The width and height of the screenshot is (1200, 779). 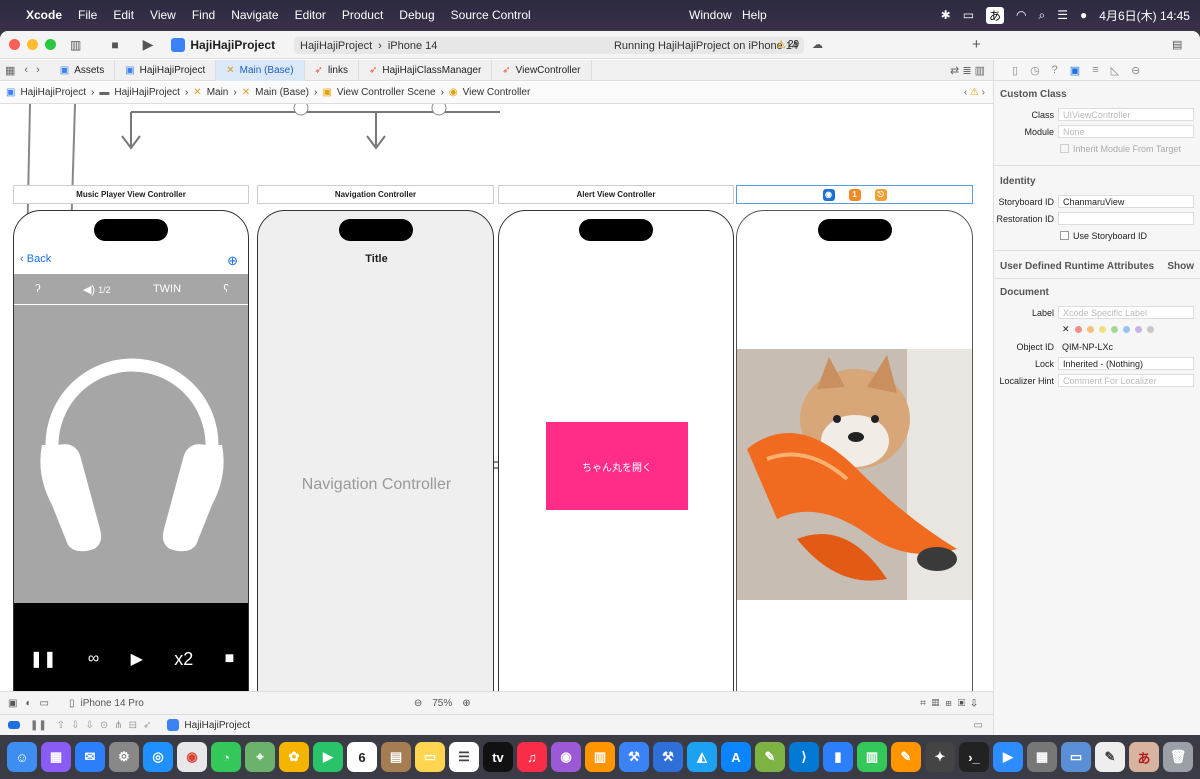 What do you see at coordinates (951, 703) in the screenshot?
I see `layout-tools-icon: ⌗▦⊞▣⇩` at bounding box center [951, 703].